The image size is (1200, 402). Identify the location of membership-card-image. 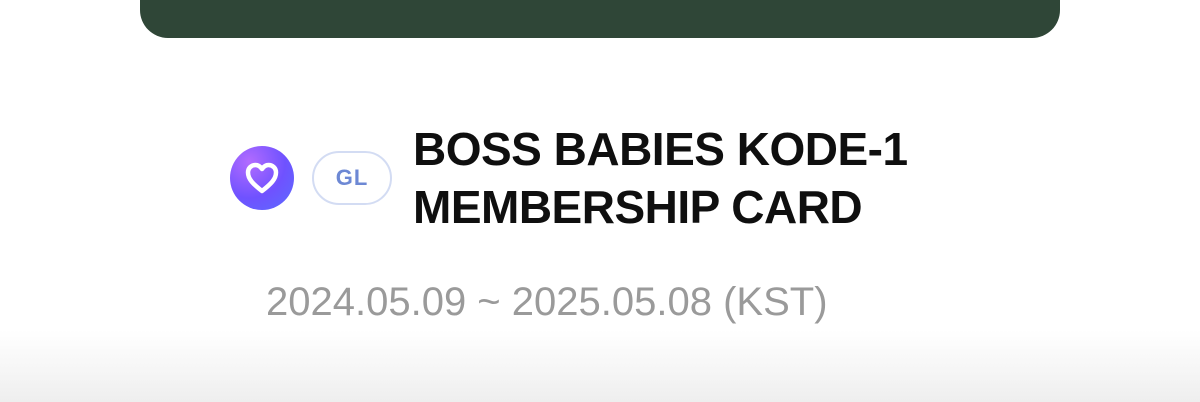
(600, 19).